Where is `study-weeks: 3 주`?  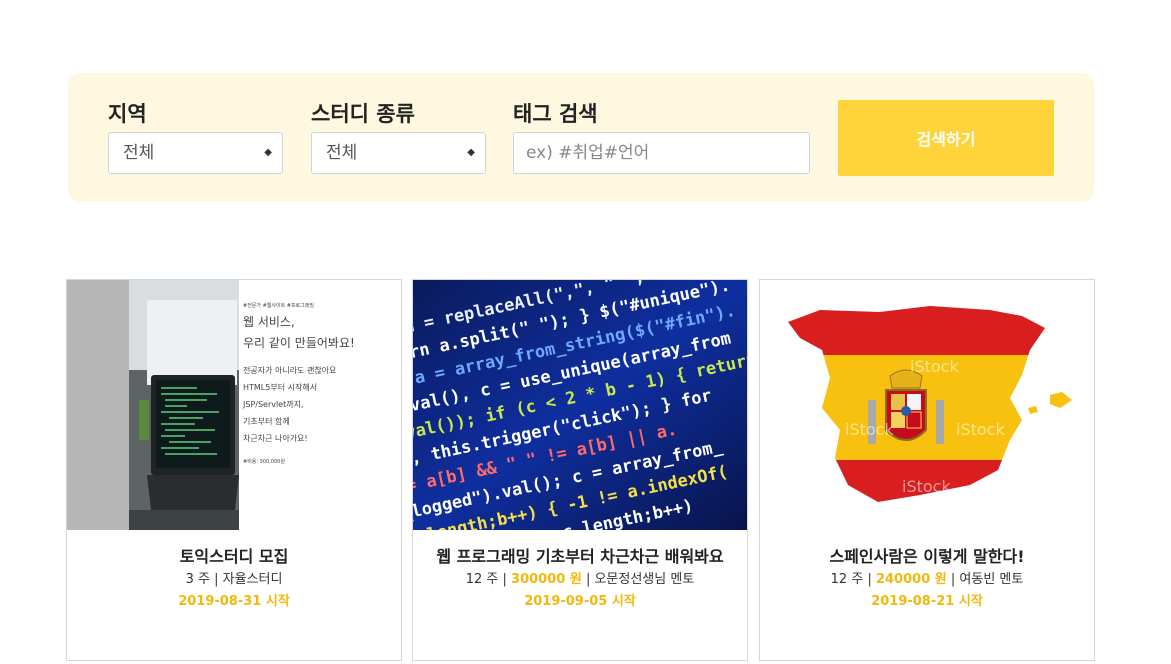
study-weeks: 3 주 is located at coordinates (197, 579).